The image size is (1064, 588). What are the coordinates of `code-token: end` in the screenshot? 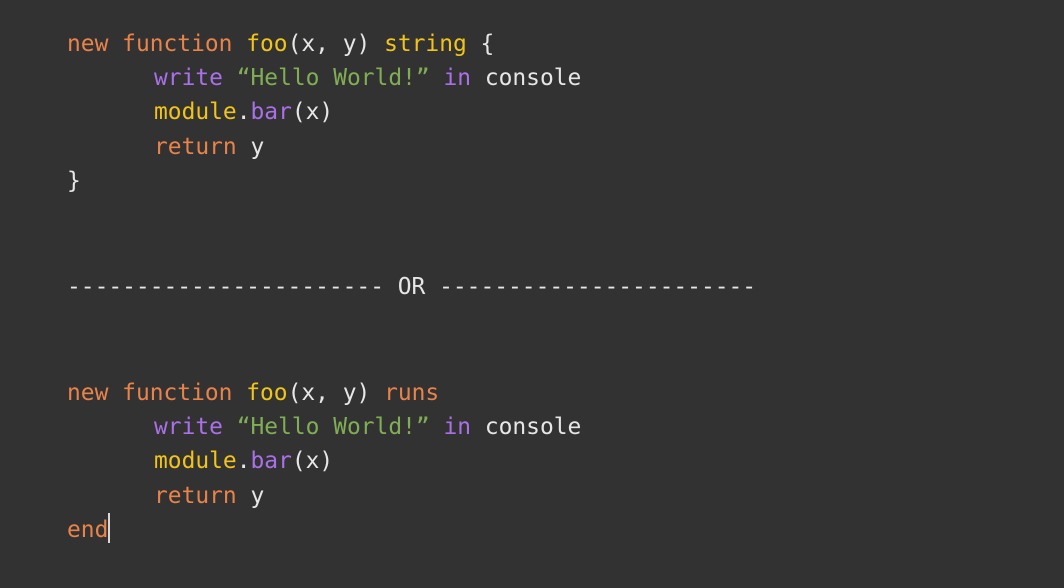 It's located at (88, 530).